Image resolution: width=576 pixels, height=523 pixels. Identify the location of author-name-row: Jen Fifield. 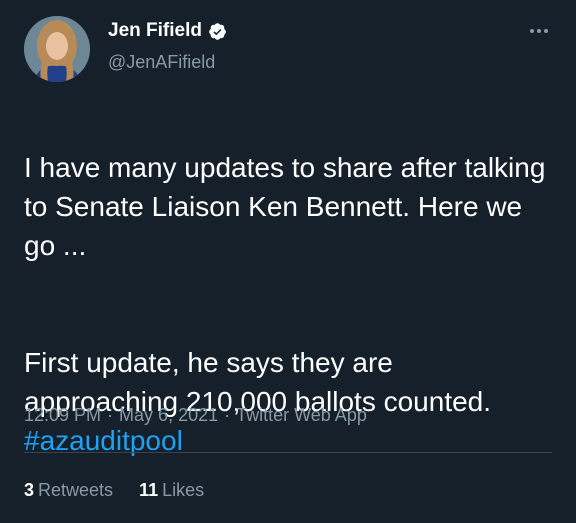
(167, 31).